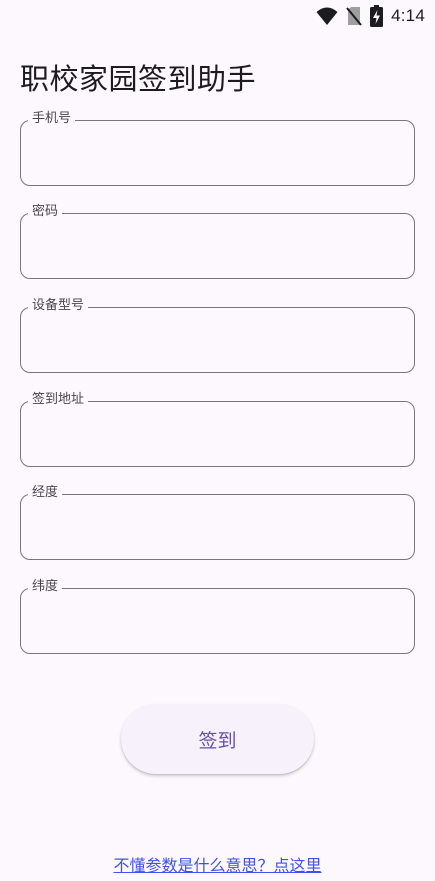 The height and width of the screenshot is (881, 435). What do you see at coordinates (138, 79) in the screenshot?
I see `page-title: 职校家园签到助手` at bounding box center [138, 79].